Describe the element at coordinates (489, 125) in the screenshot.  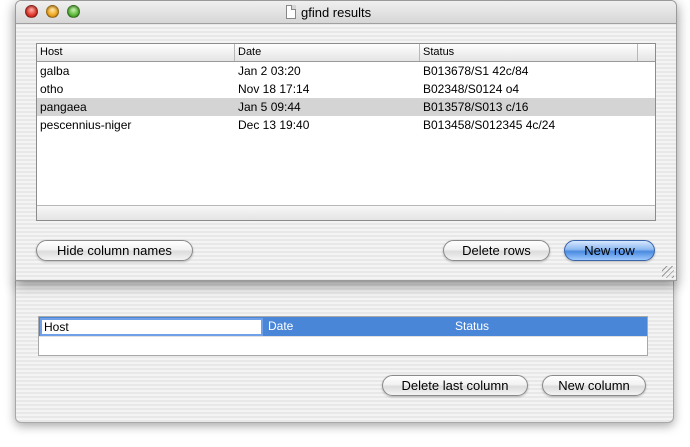
I see `cell-status: B013458/S012345 4c/24` at that location.